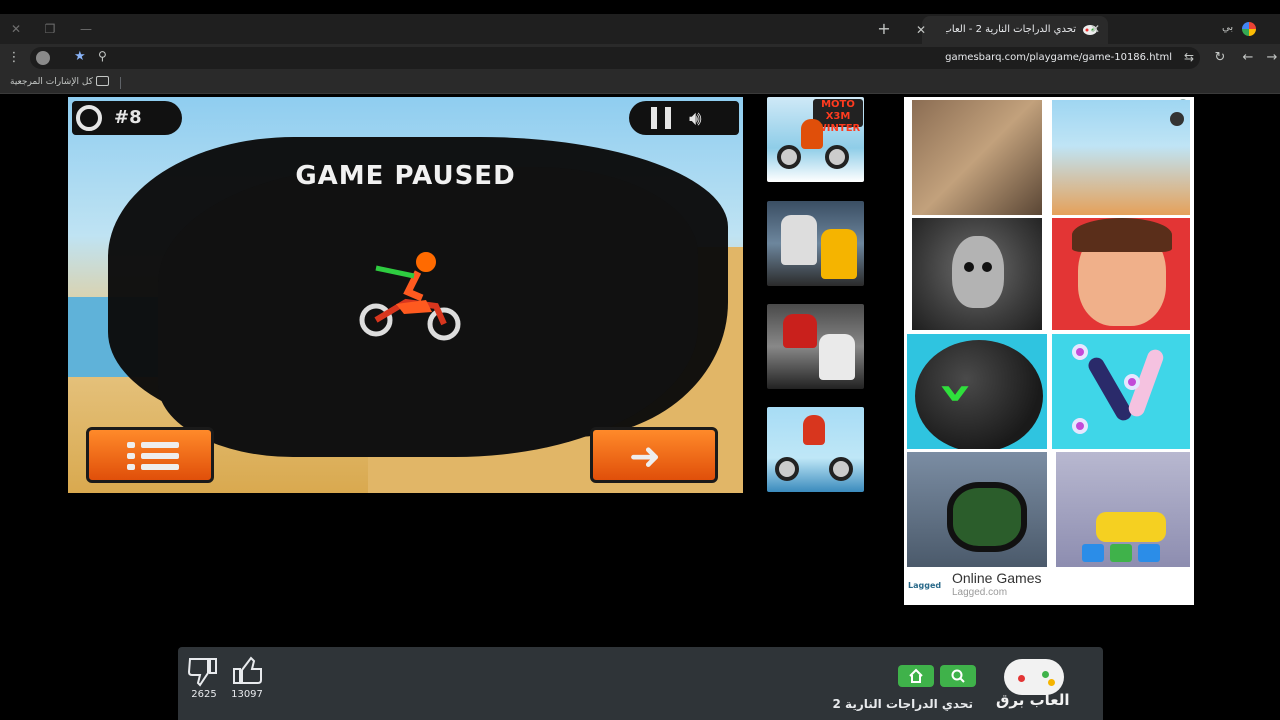 Image resolution: width=1280 pixels, height=720 pixels. I want to click on list-icon, so click(153, 456).